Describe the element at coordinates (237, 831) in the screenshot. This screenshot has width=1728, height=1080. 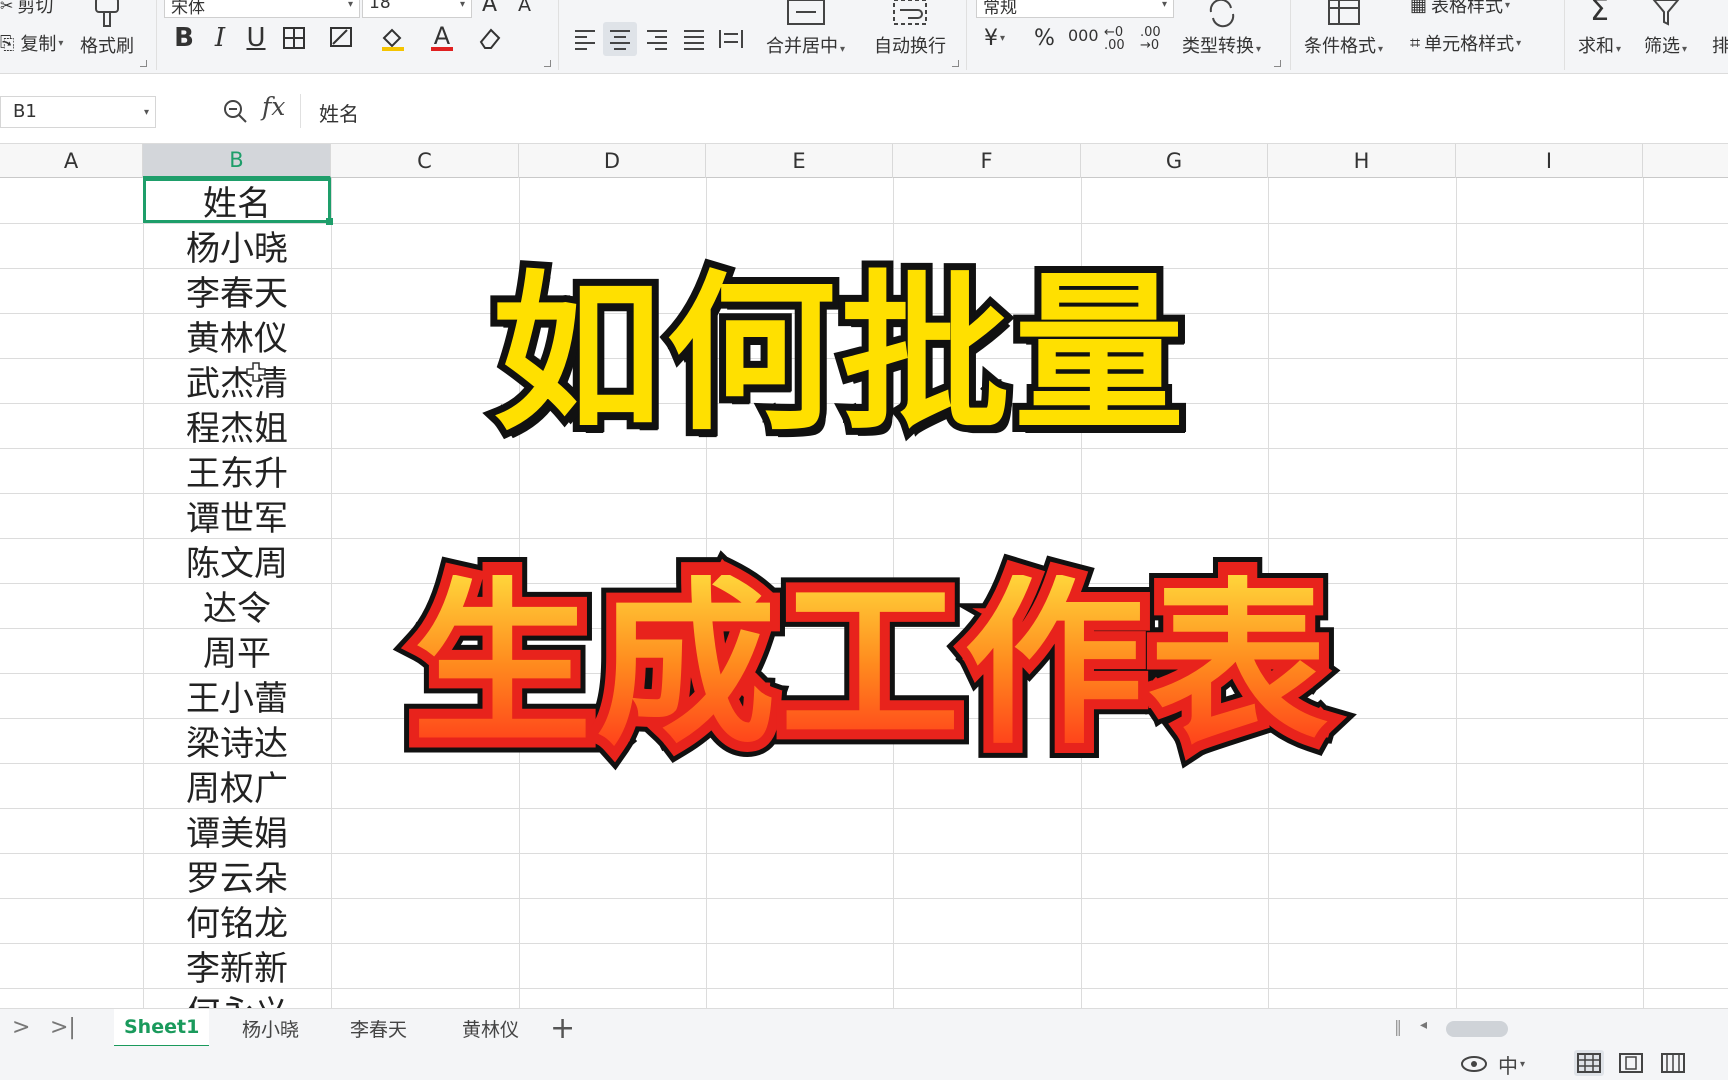
I see `cell-b15: 谭美娟` at that location.